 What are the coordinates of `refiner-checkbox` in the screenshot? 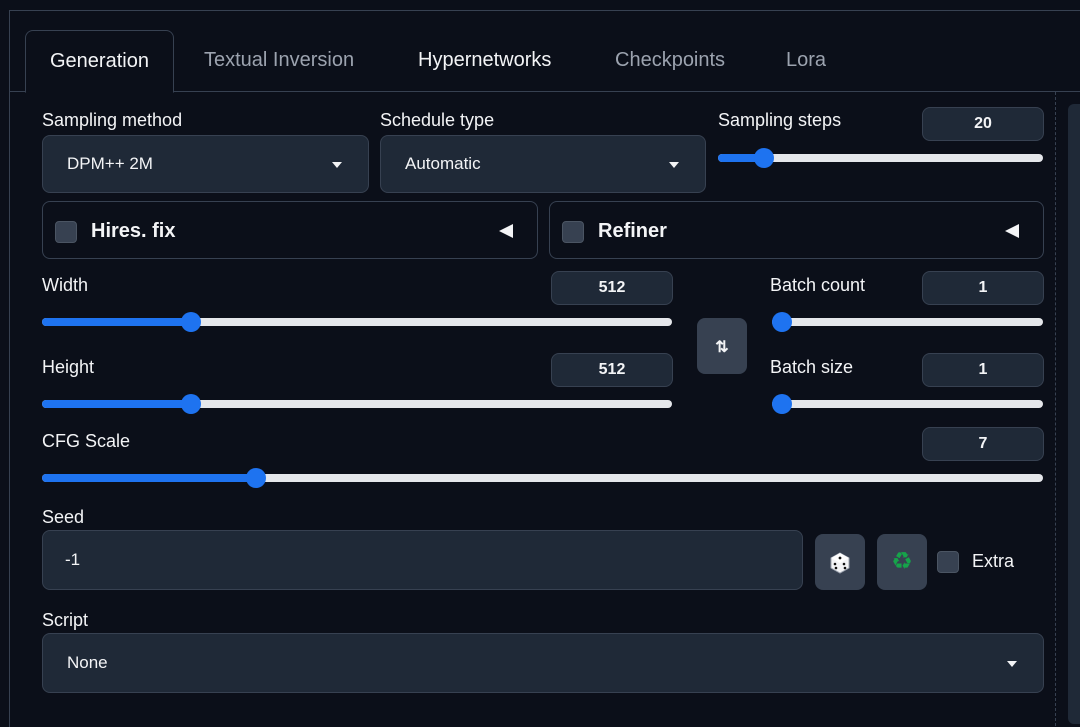 It's located at (573, 232).